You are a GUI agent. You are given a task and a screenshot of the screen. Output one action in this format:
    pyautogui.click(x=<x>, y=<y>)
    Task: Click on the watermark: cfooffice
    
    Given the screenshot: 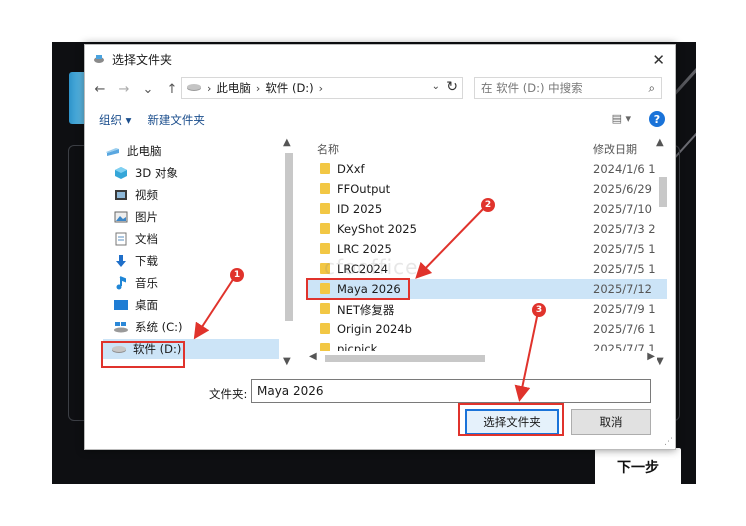 What is the action you would take?
    pyautogui.click(x=371, y=267)
    